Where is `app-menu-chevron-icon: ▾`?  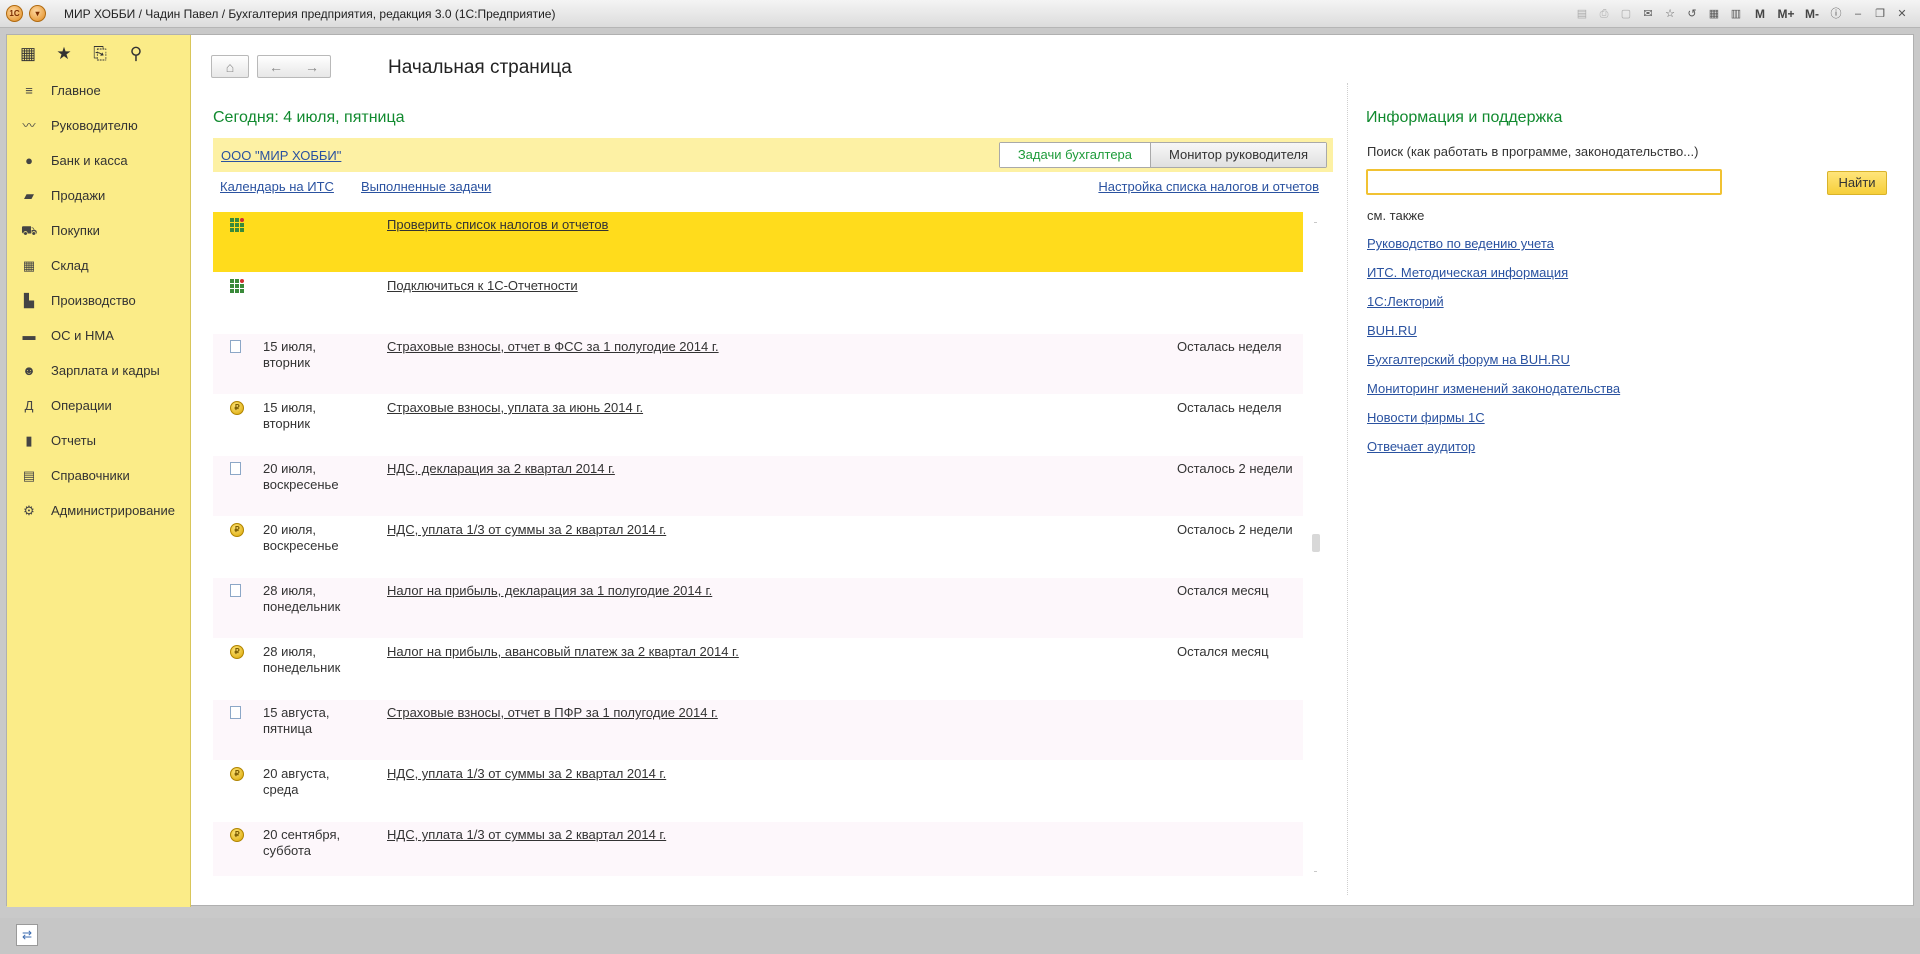 app-menu-chevron-icon: ▾ is located at coordinates (37, 13).